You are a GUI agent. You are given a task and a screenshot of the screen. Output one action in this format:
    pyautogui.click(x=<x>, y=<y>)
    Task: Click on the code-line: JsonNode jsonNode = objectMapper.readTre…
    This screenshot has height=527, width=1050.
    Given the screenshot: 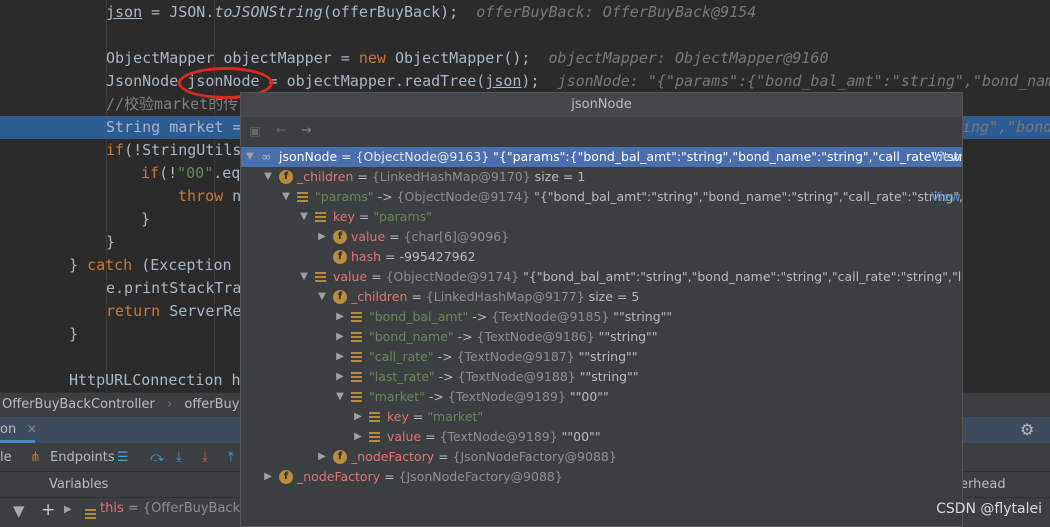 What is the action you would take?
    pyautogui.click(x=525, y=81)
    